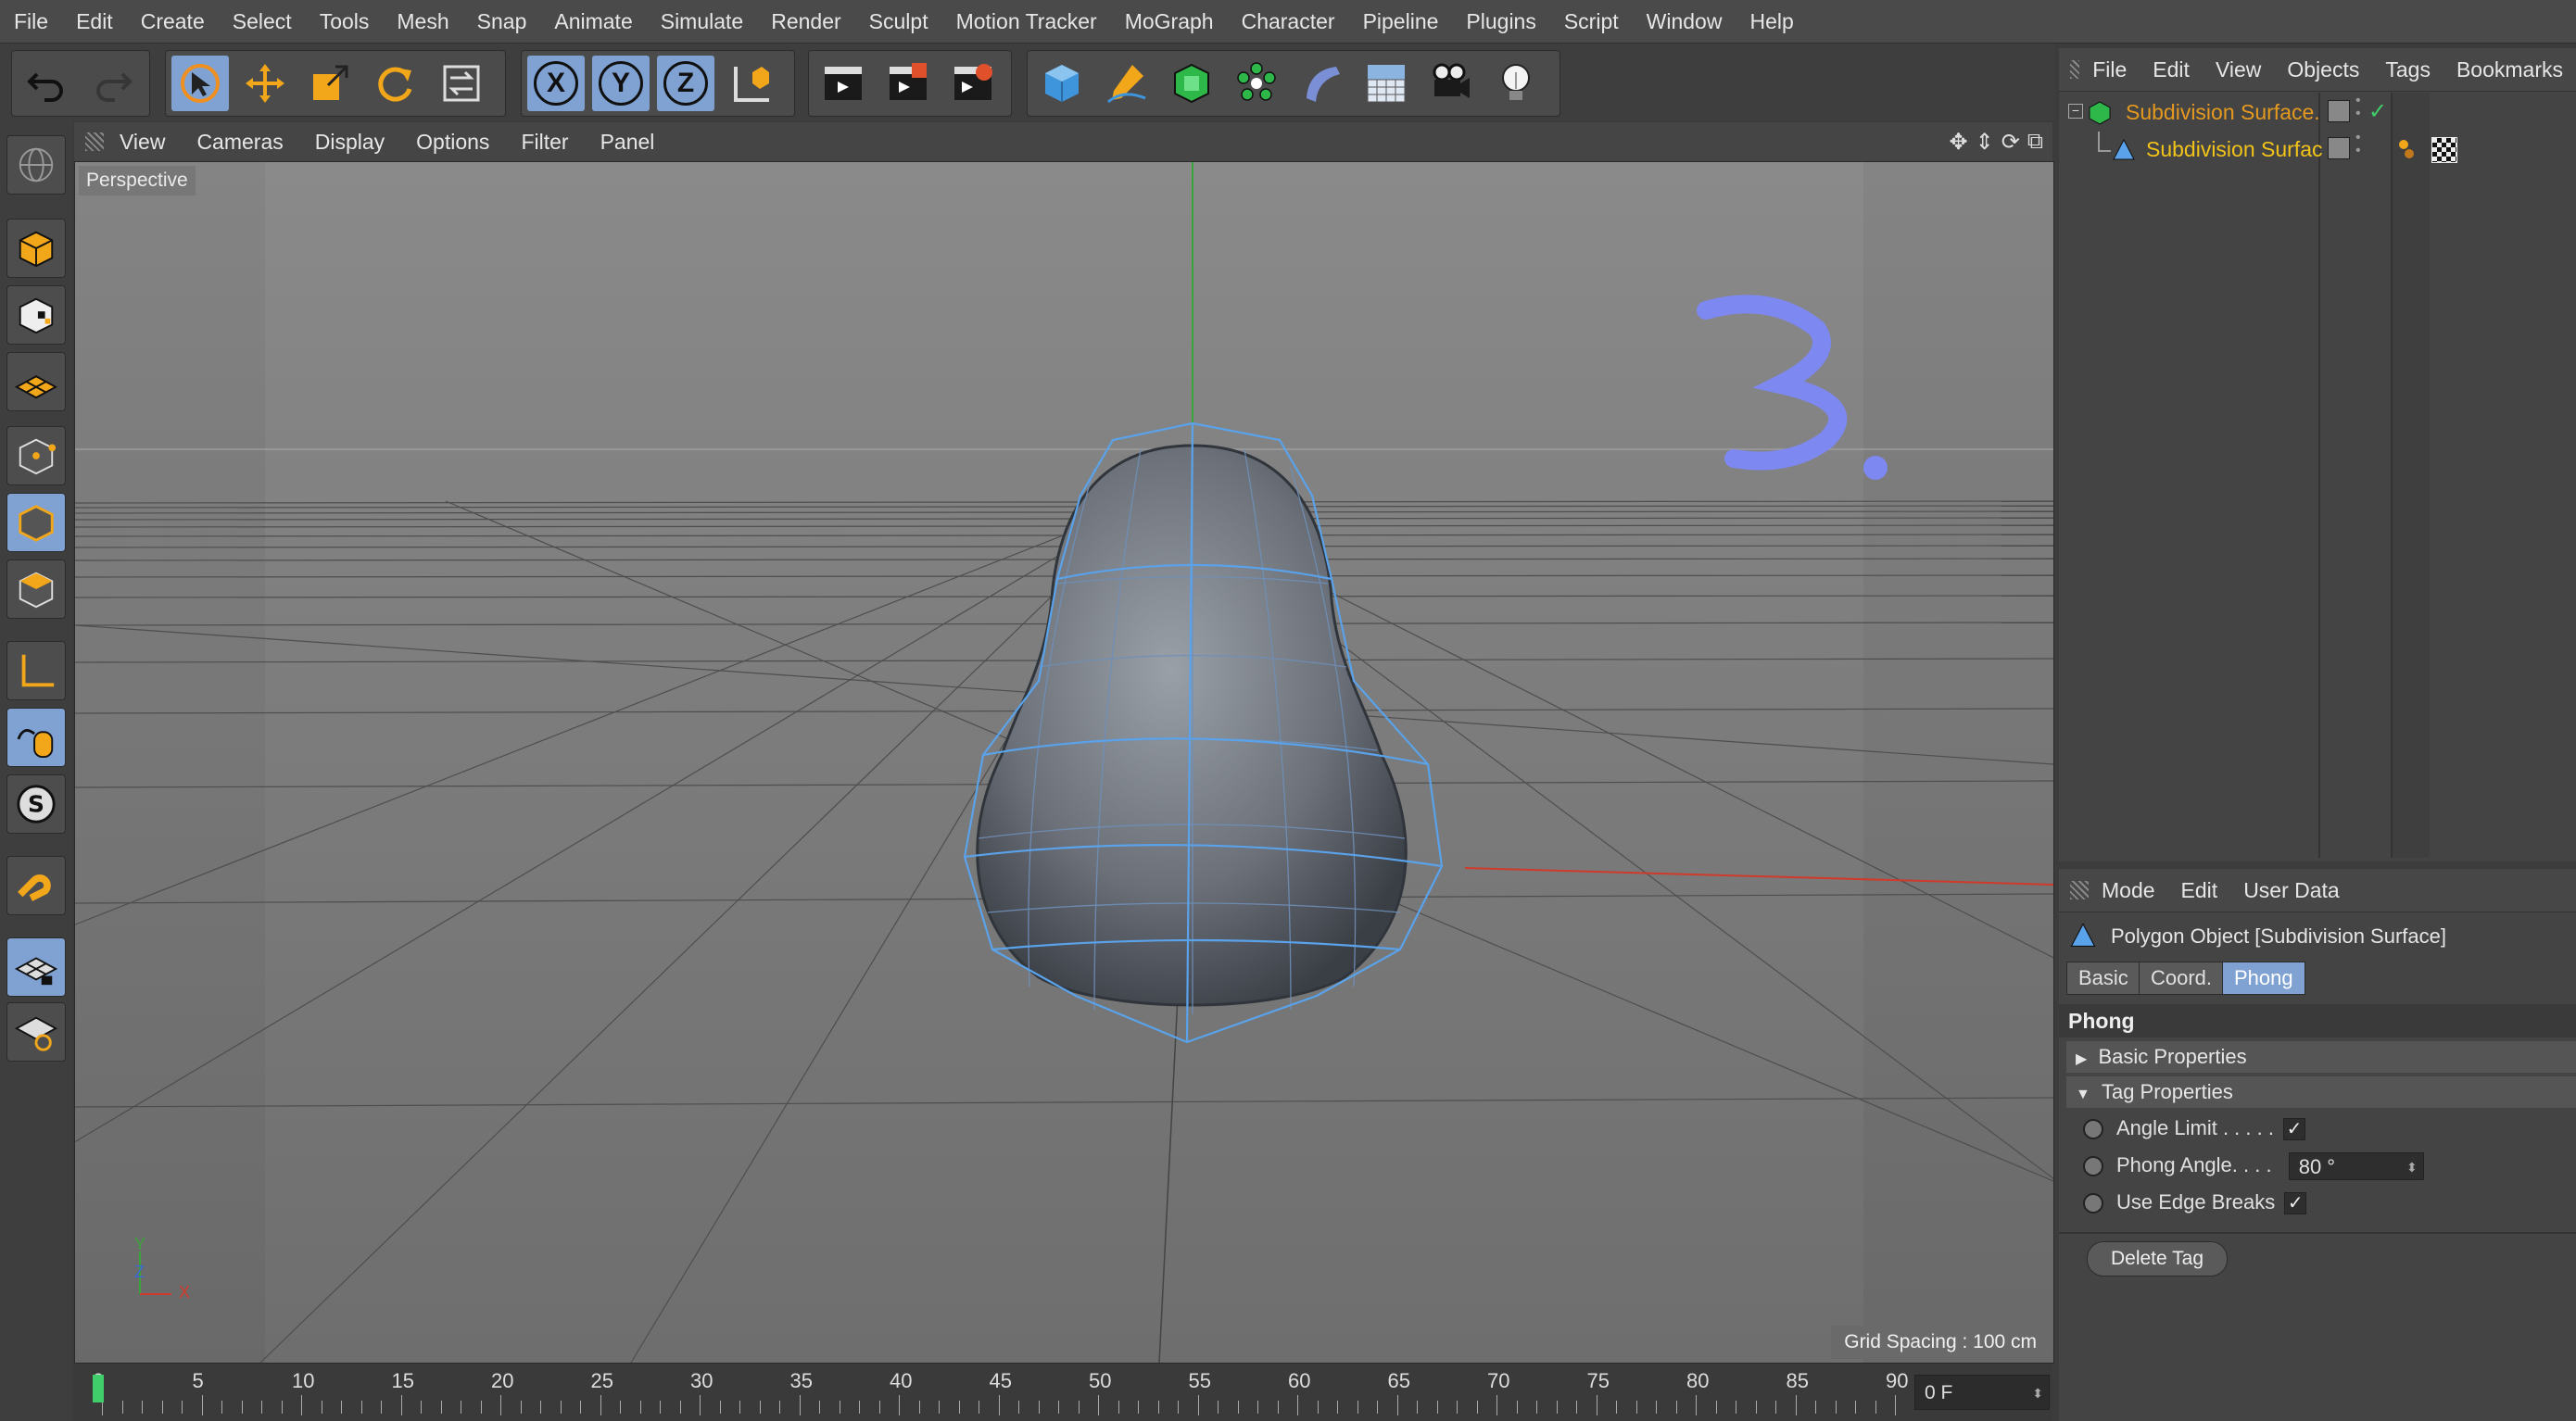 The height and width of the screenshot is (1421, 2576). What do you see at coordinates (36, 165) in the screenshot?
I see `model-mode-button` at bounding box center [36, 165].